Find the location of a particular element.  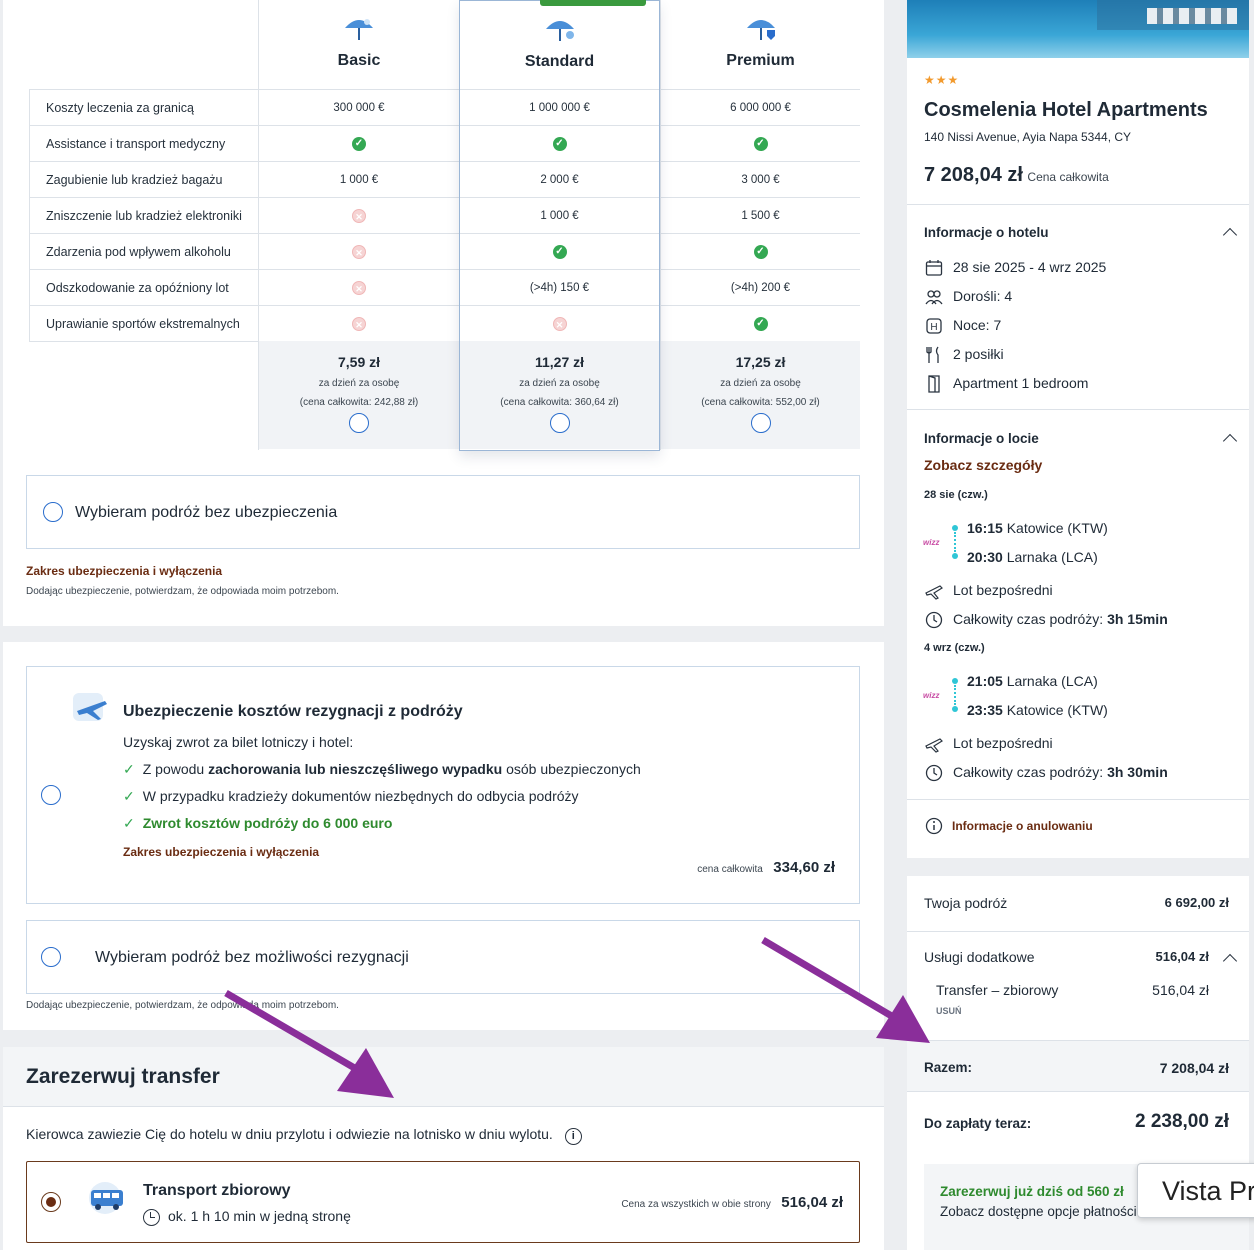

cutlery-icon is located at coordinates (932, 354).